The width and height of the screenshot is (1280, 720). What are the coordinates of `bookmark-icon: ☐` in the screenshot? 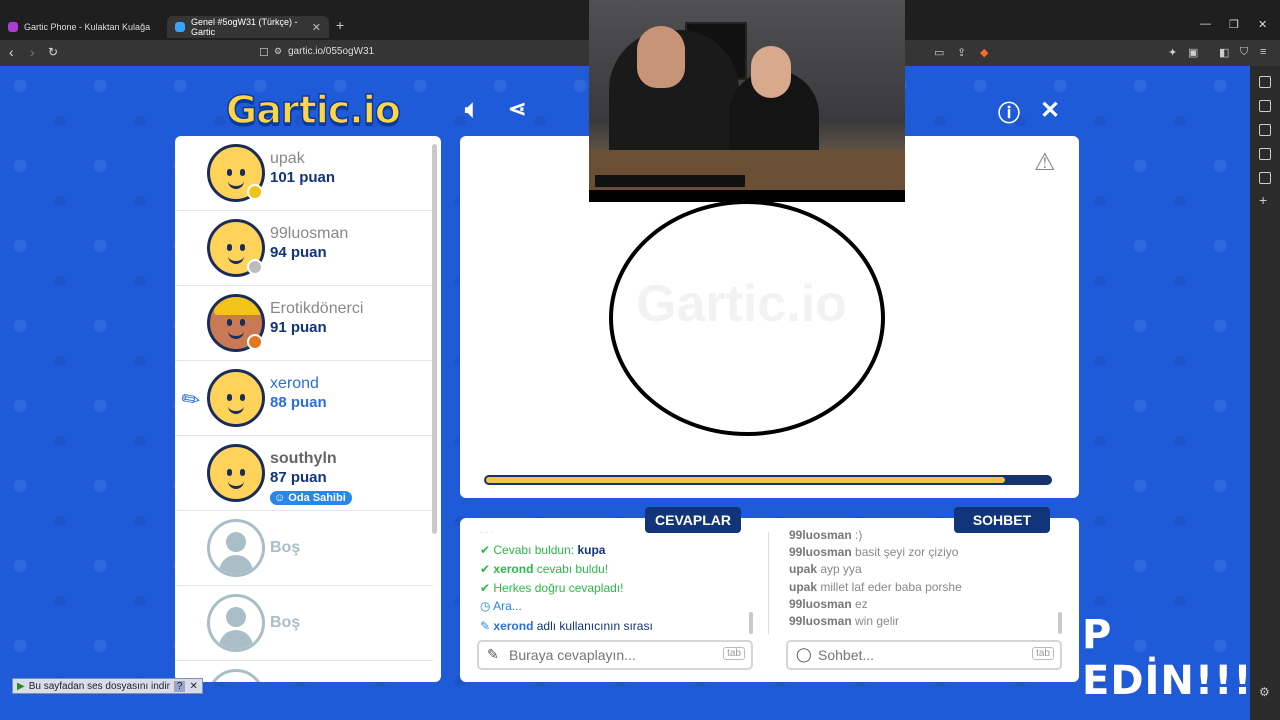 It's located at (264, 52).